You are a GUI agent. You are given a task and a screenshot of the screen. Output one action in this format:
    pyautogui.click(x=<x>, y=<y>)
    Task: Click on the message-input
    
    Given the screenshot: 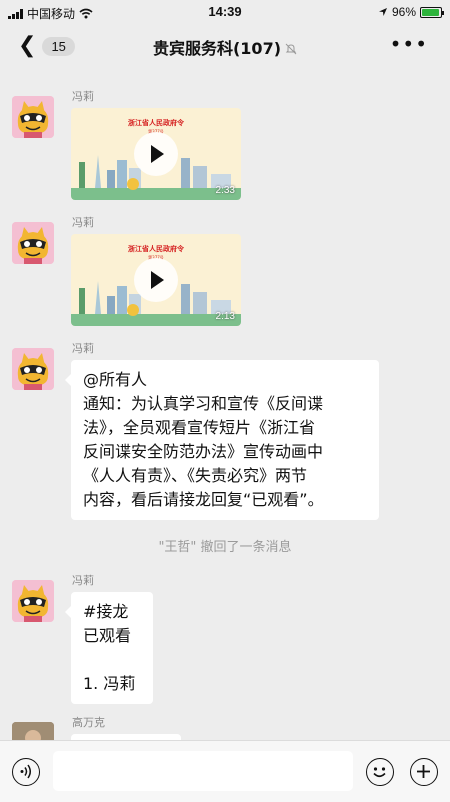 What is the action you would take?
    pyautogui.click(x=203, y=771)
    